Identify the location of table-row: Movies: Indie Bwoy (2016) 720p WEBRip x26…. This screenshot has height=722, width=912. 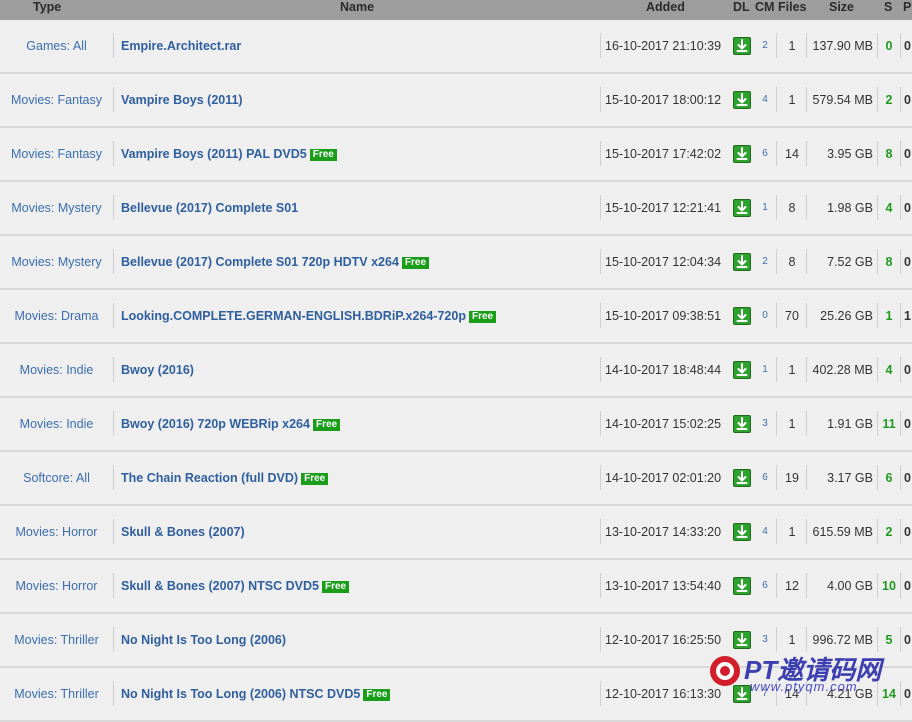
(456, 425).